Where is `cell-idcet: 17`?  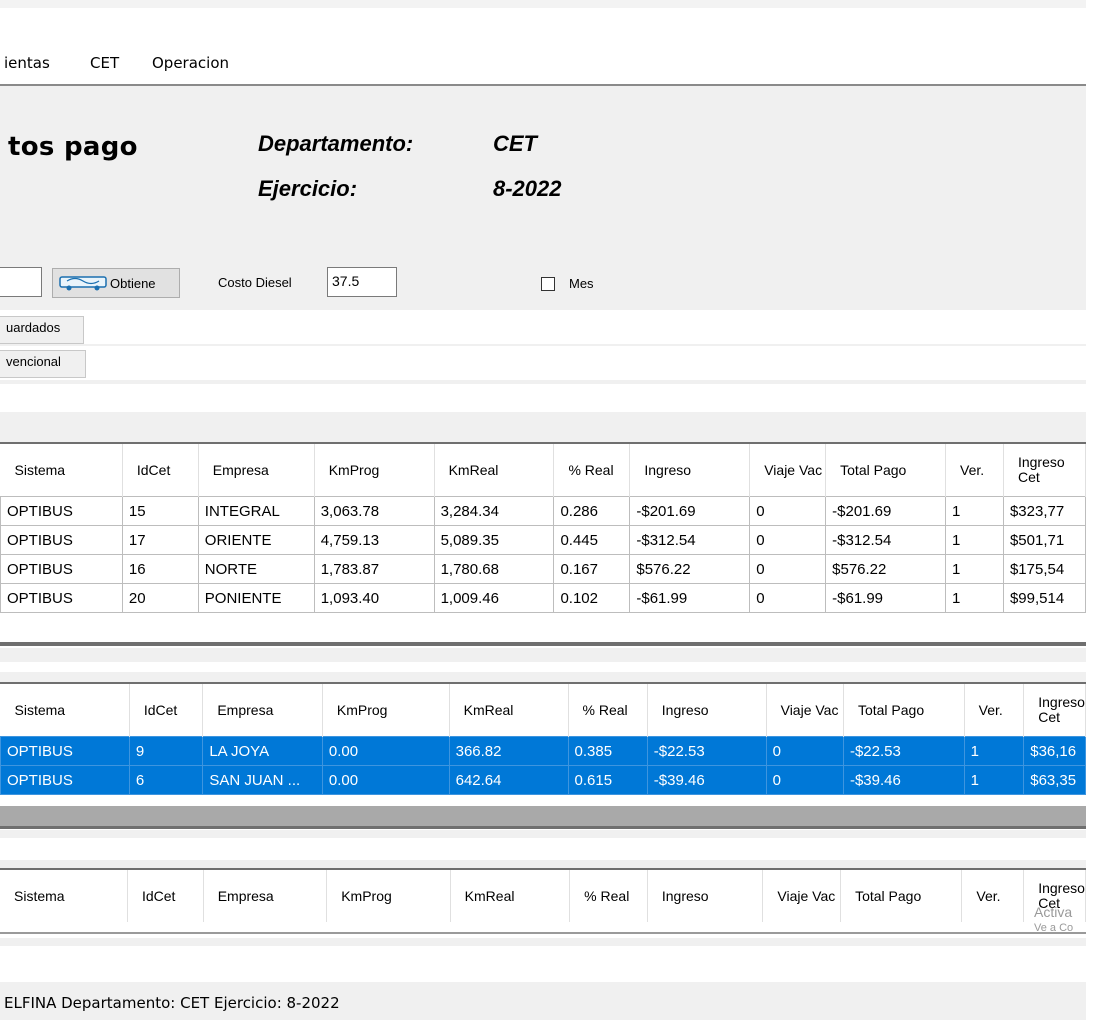 cell-idcet: 17 is located at coordinates (160, 540).